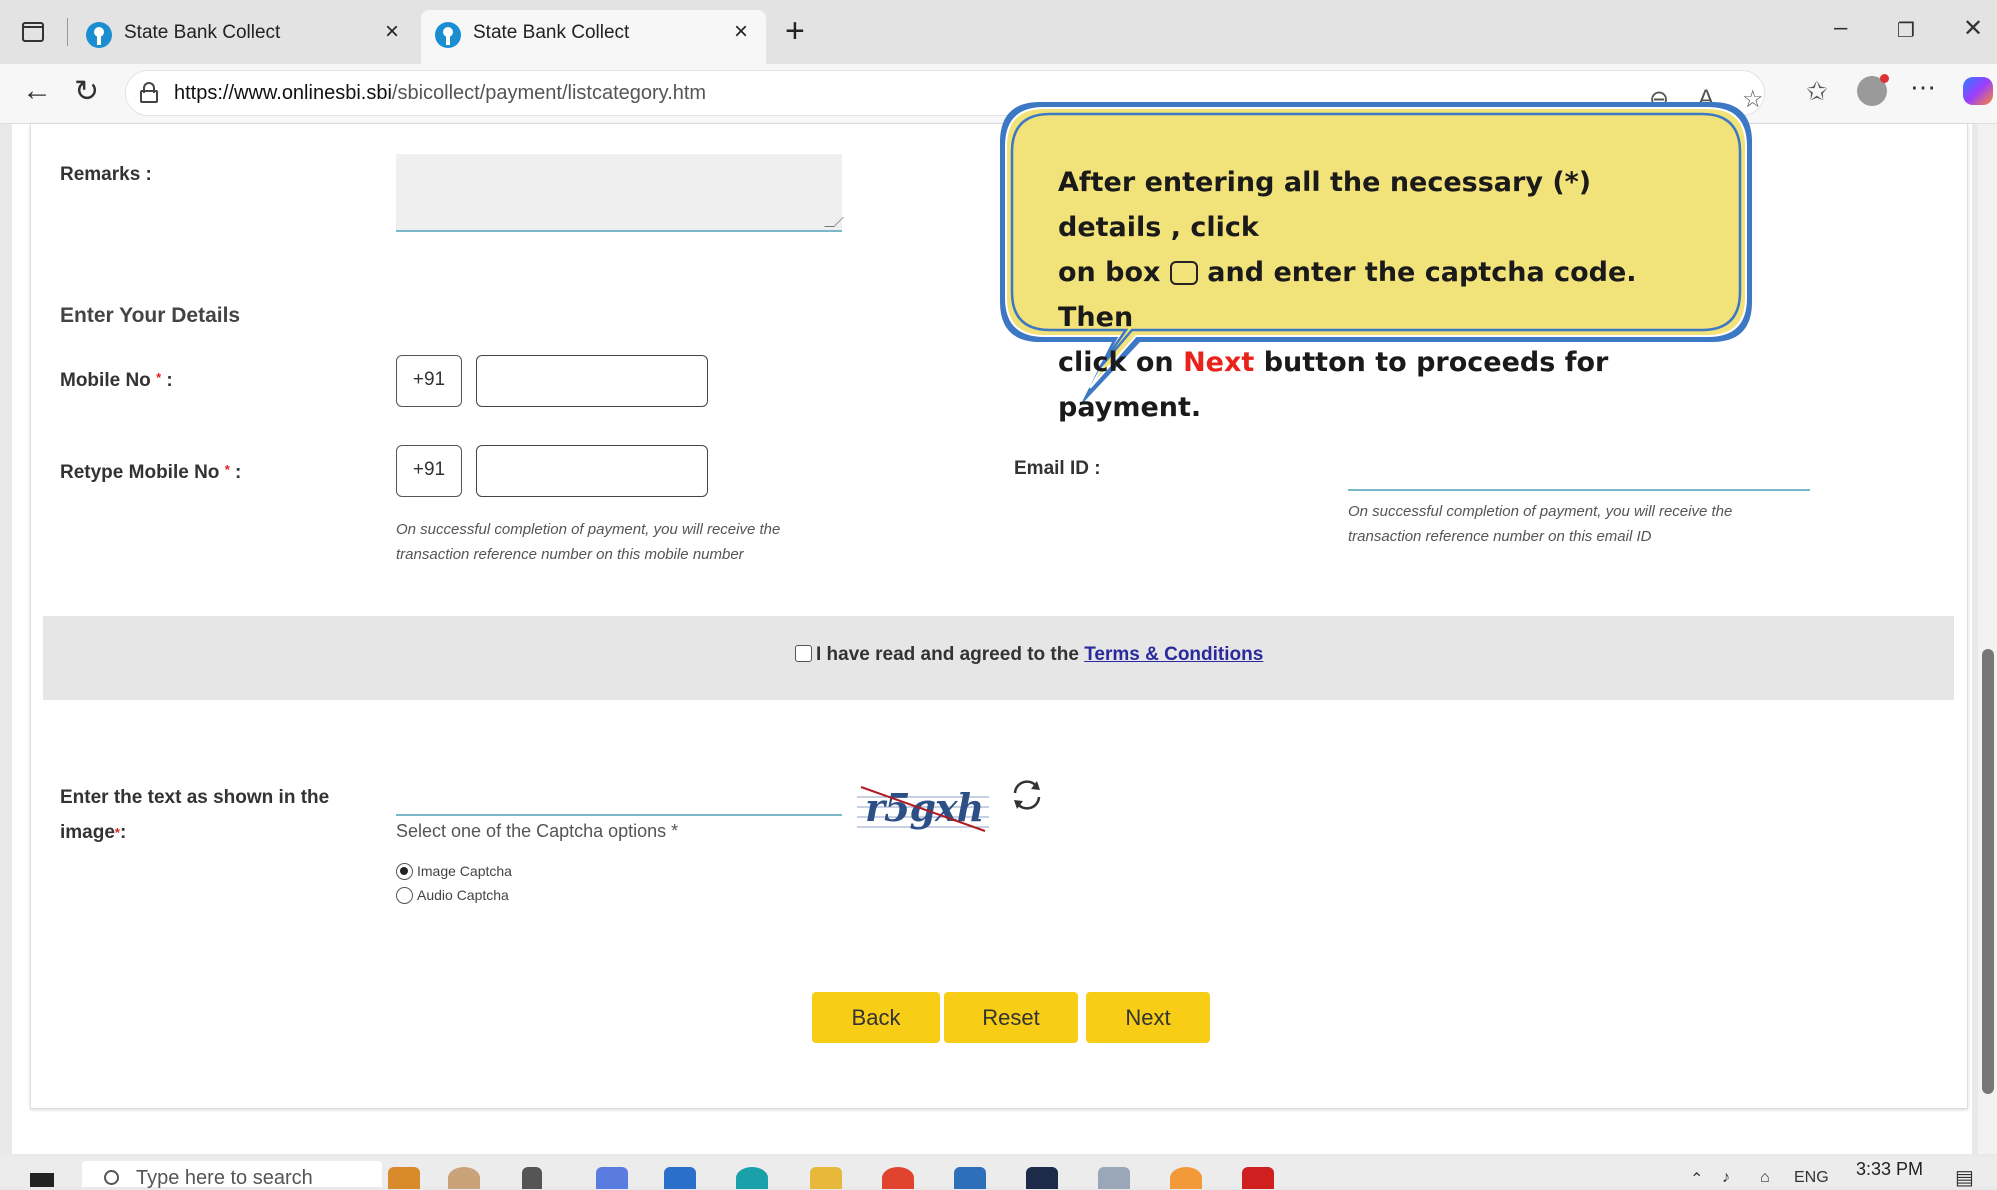 Image resolution: width=1997 pixels, height=1190 pixels. What do you see at coordinates (795, 31) in the screenshot?
I see `new-tab-button: +` at bounding box center [795, 31].